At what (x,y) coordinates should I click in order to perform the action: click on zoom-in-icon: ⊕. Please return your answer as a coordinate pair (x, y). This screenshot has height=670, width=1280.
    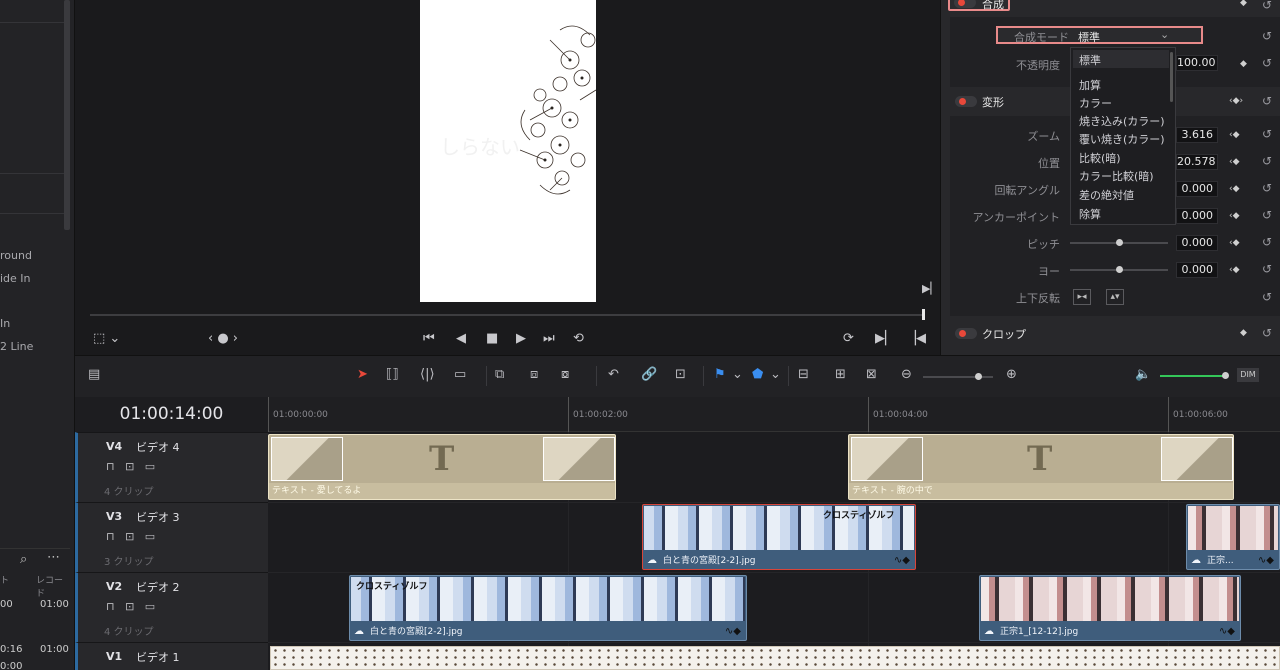
    Looking at the image, I should click on (1011, 374).